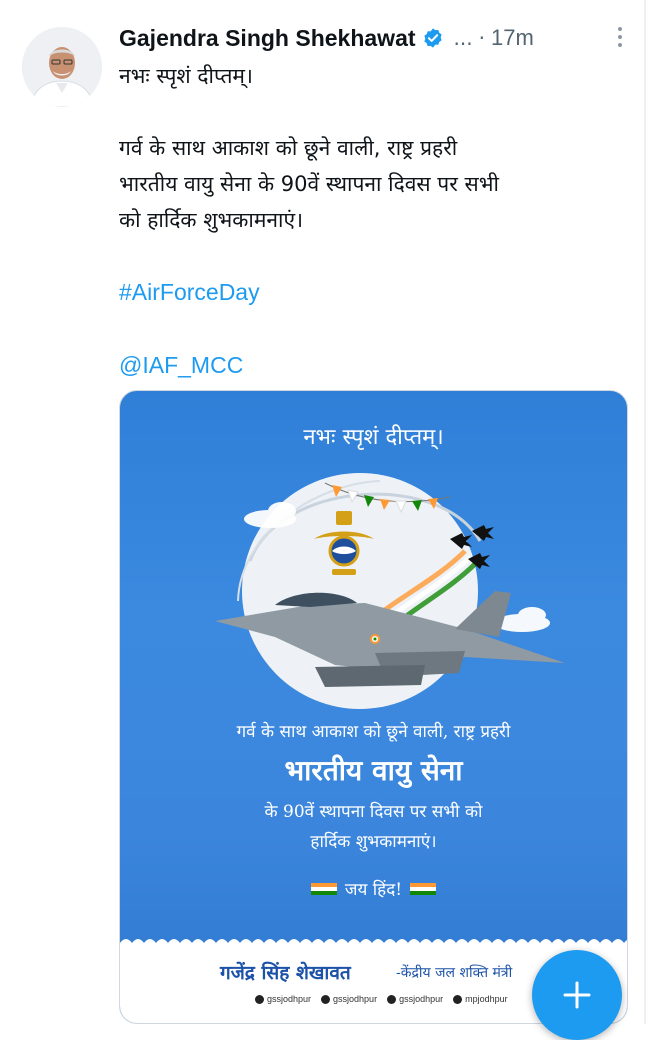 The width and height of the screenshot is (646, 1040). Describe the element at coordinates (480, 999) in the screenshot. I see `social-handle: mpjodhpur` at that location.